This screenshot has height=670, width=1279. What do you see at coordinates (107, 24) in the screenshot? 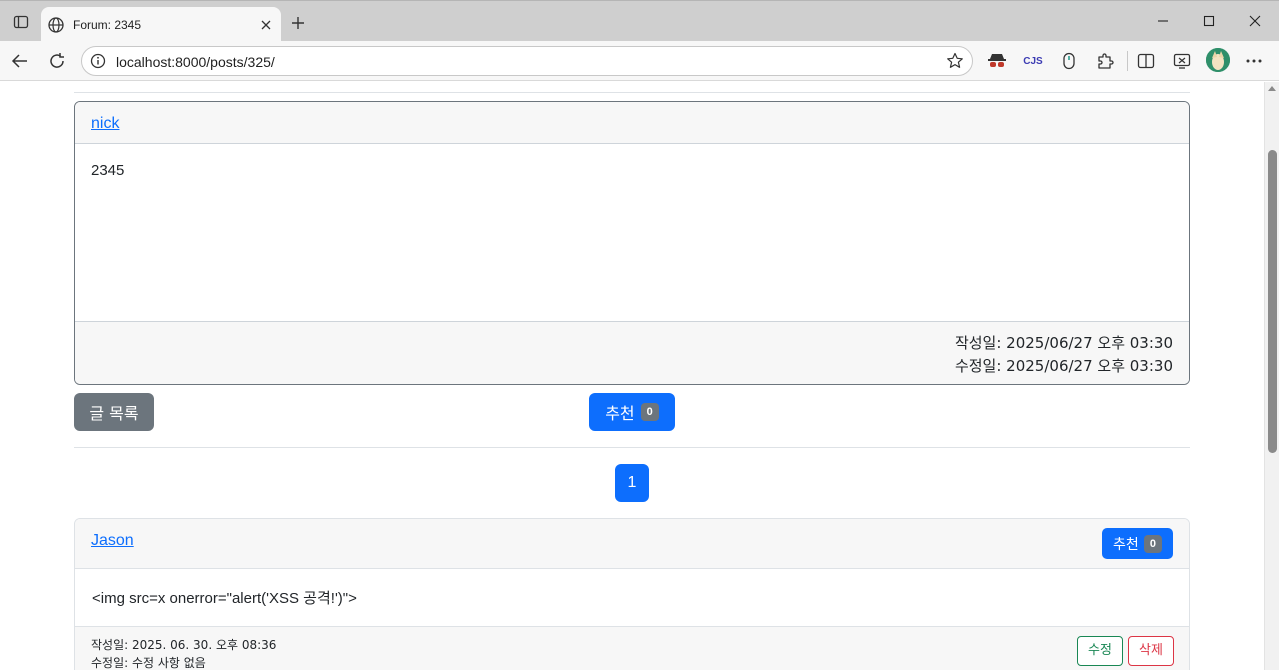
I see `tab-title: Forum: 2345` at bounding box center [107, 24].